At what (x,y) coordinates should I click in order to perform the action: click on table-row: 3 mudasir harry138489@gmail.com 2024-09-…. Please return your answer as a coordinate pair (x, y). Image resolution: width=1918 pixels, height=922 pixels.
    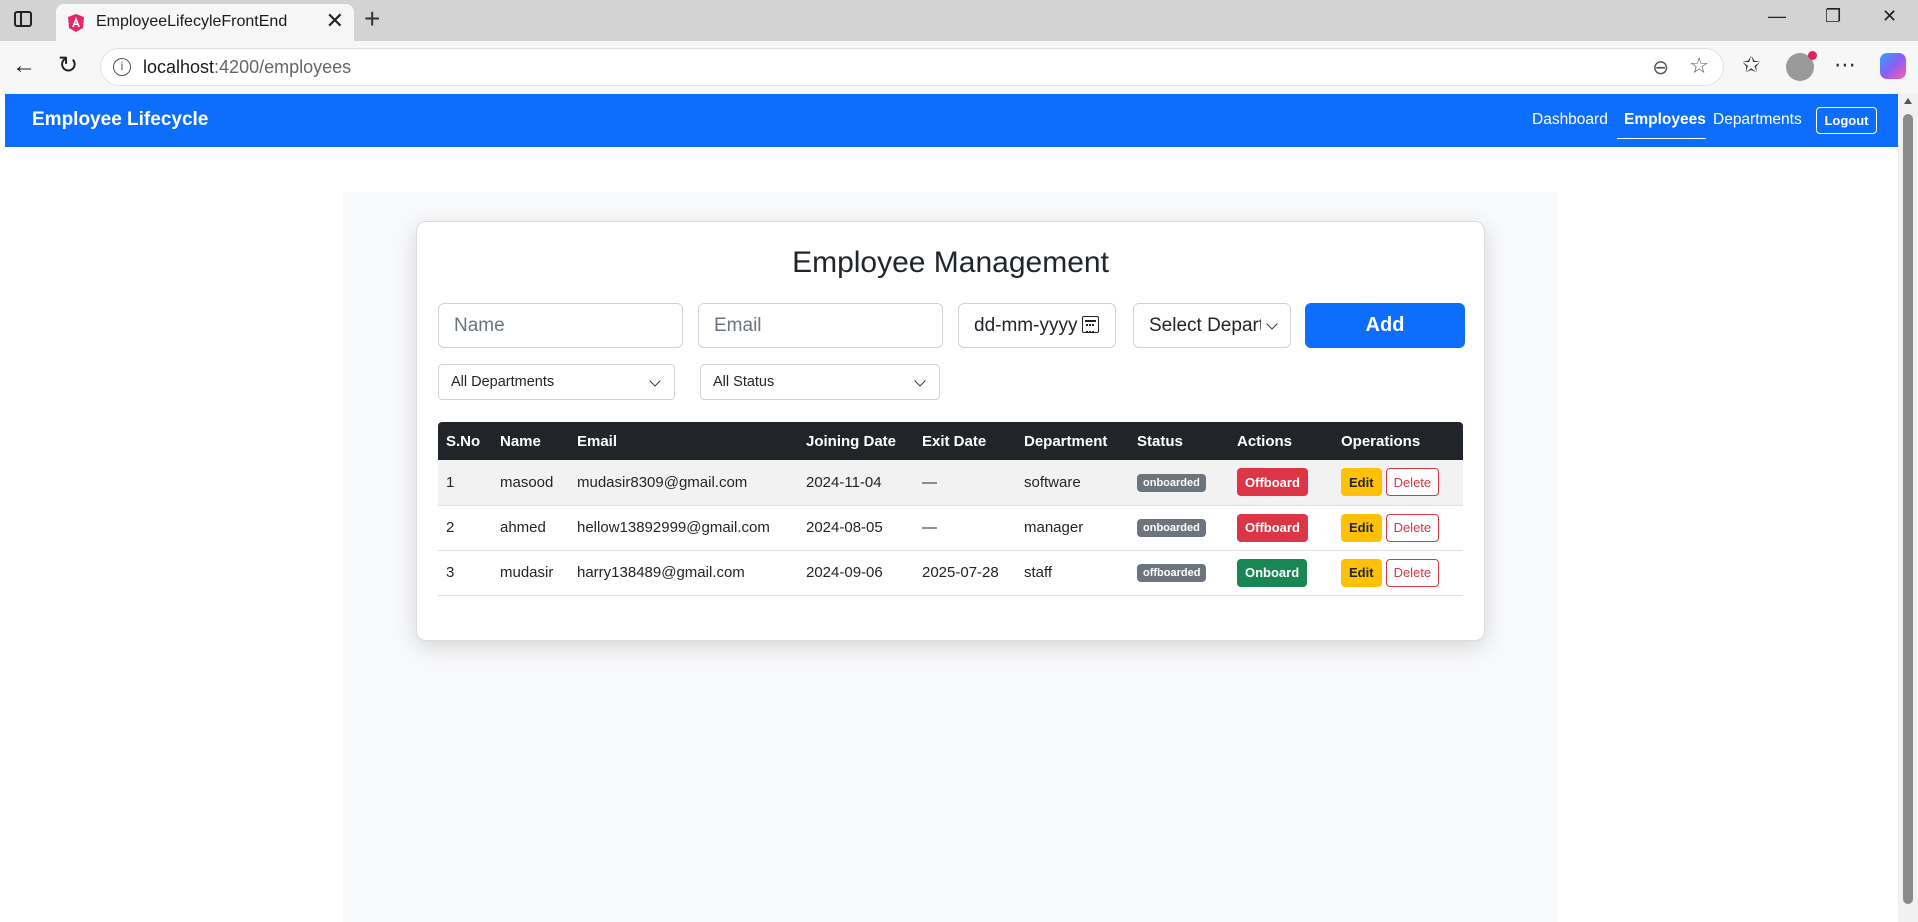
    Looking at the image, I should click on (950, 573).